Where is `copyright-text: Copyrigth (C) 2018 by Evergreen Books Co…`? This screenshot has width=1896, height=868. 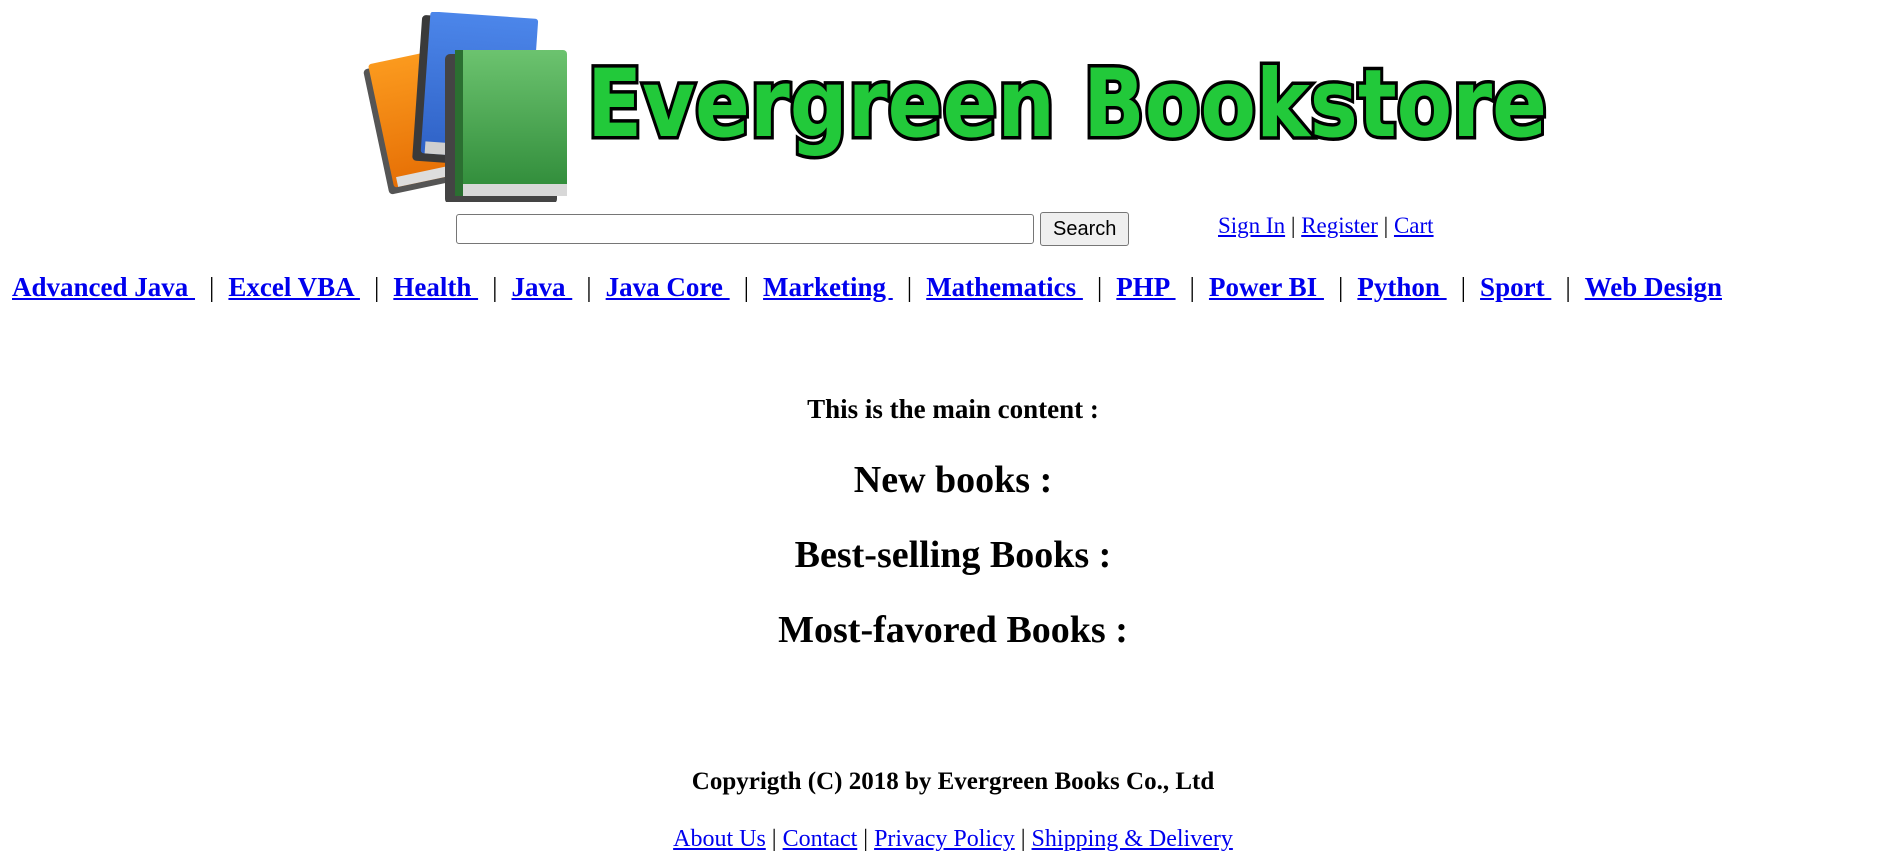
copyright-text: Copyrigth (C) 2018 by Evergreen Books Co… is located at coordinates (953, 781).